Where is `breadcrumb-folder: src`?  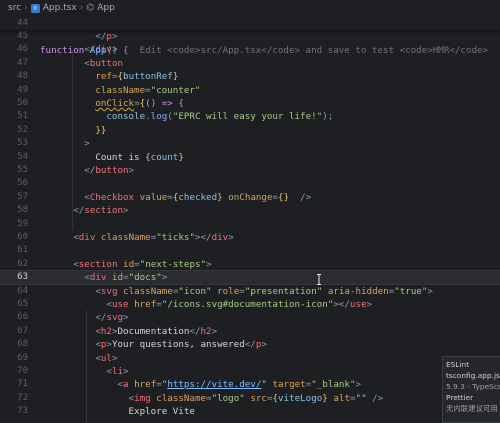
breadcrumb-folder: src is located at coordinates (14, 8).